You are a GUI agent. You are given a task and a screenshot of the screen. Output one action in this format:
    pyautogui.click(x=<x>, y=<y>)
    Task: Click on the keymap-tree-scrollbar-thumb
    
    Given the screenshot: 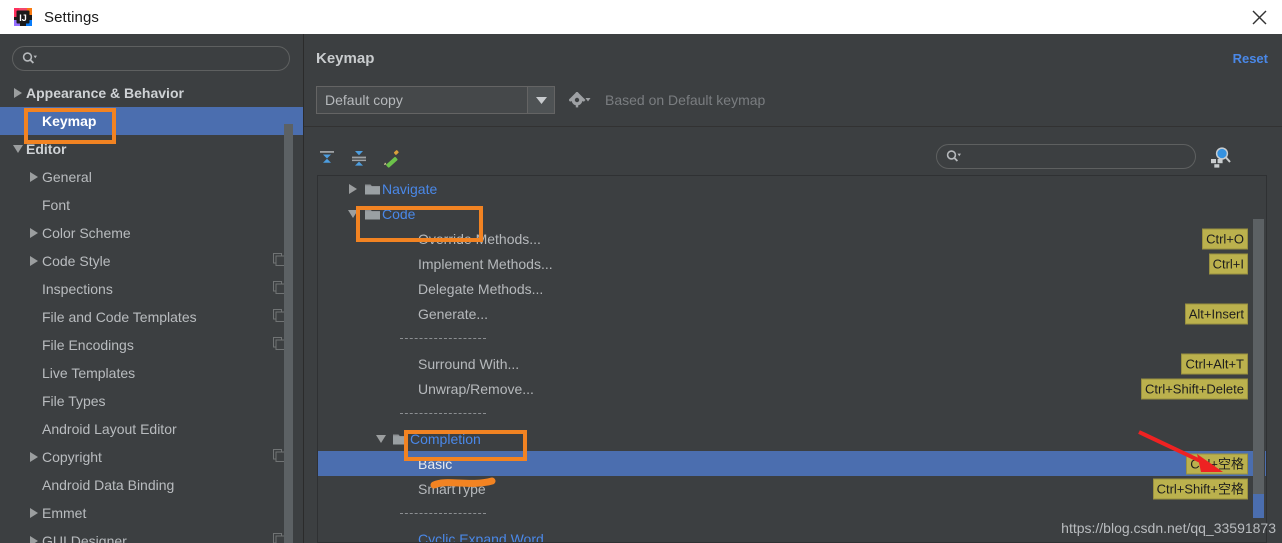 What is the action you would take?
    pyautogui.click(x=1258, y=356)
    